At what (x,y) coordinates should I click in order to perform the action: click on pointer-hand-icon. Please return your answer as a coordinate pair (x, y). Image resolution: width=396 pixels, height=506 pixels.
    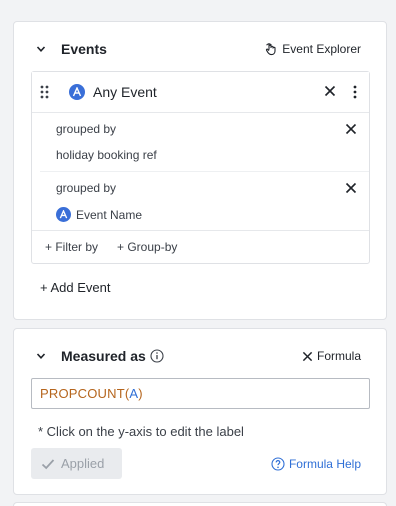
    Looking at the image, I should click on (271, 49).